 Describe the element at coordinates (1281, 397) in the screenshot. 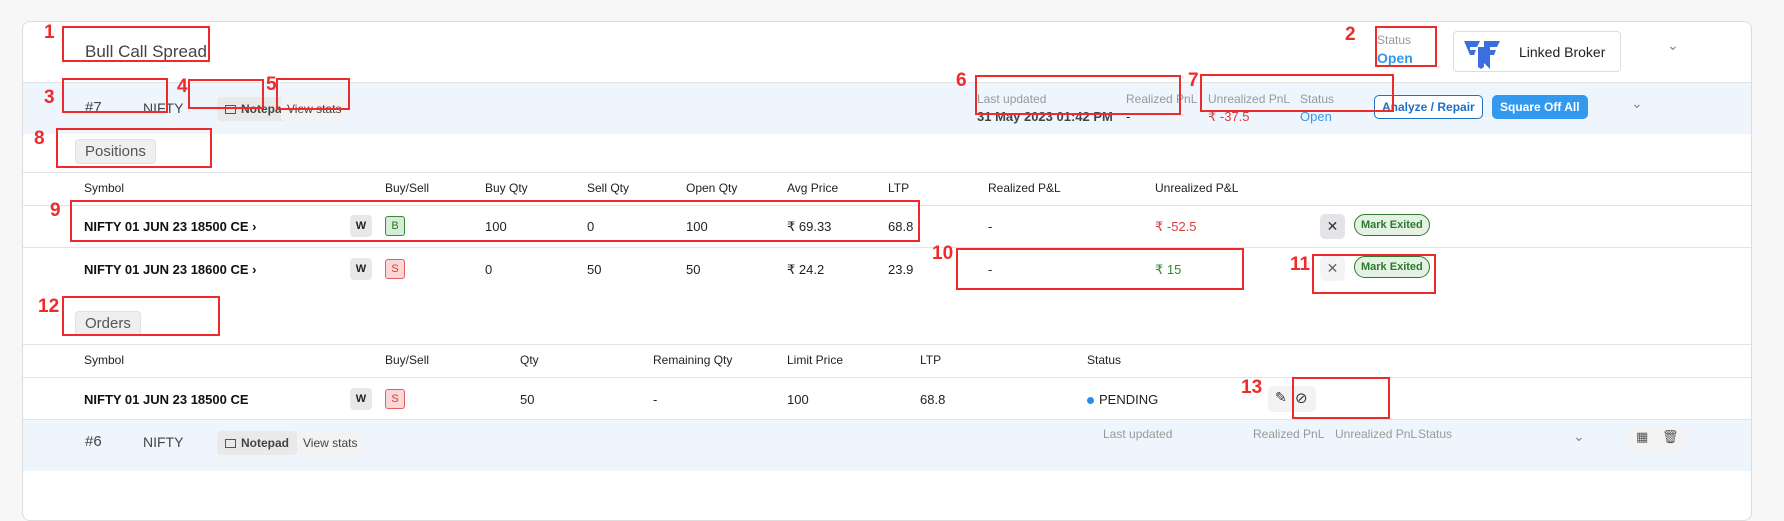

I see `edit-icon: ✎` at that location.